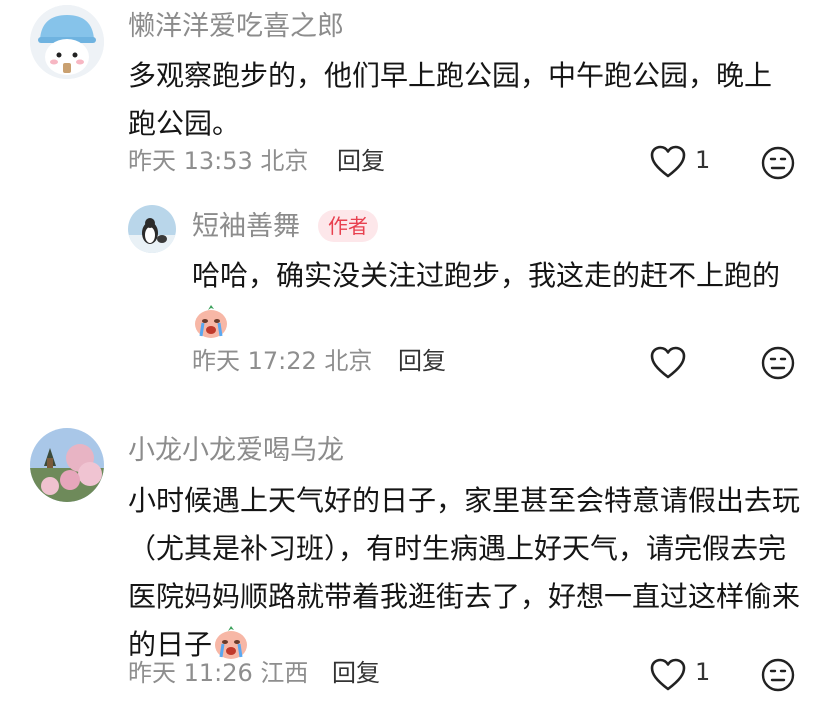 The image size is (828, 703). Describe the element at coordinates (218, 161) in the screenshot. I see `comment-meta: 昨天 13:53 北京` at that location.